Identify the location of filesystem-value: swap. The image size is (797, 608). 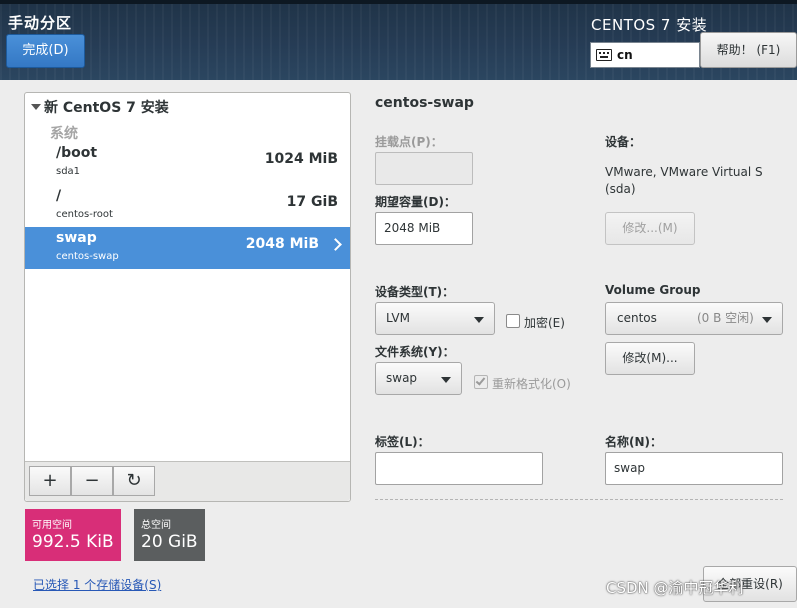
(402, 378).